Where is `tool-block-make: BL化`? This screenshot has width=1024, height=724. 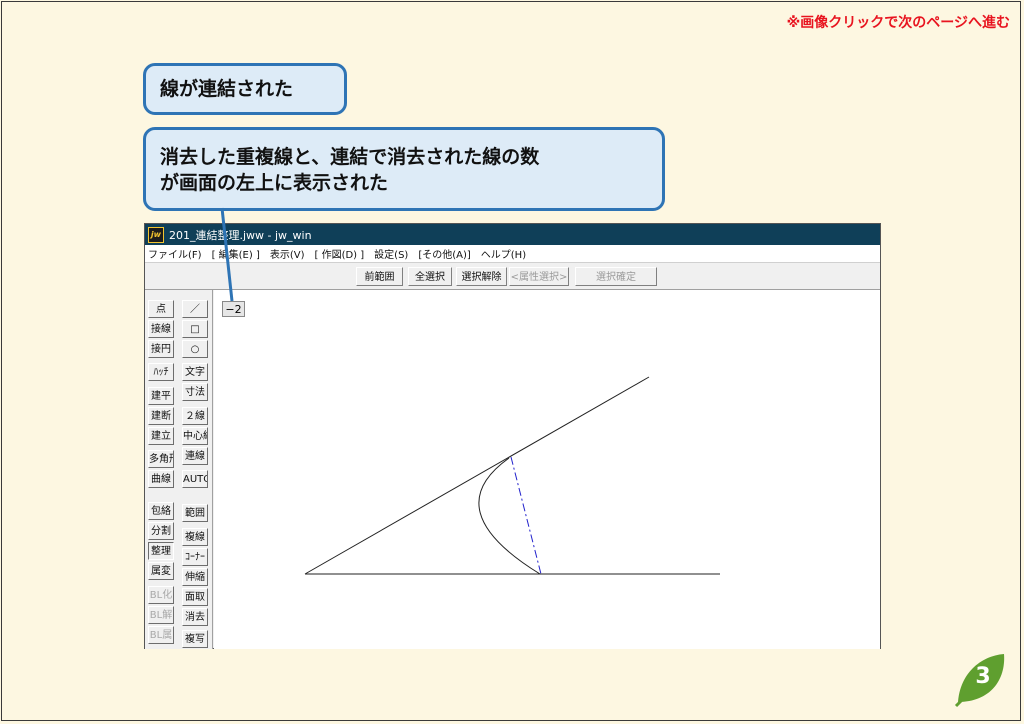
tool-block-make: BL化 is located at coordinates (161, 595).